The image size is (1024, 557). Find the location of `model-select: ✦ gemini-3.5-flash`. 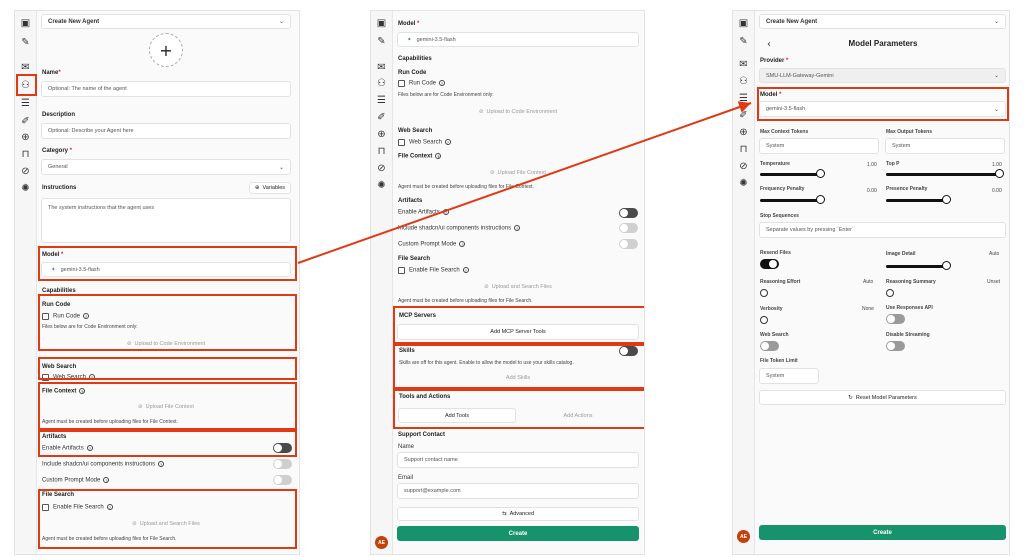

model-select: ✦ gemini-3.5-flash is located at coordinates (518, 39).